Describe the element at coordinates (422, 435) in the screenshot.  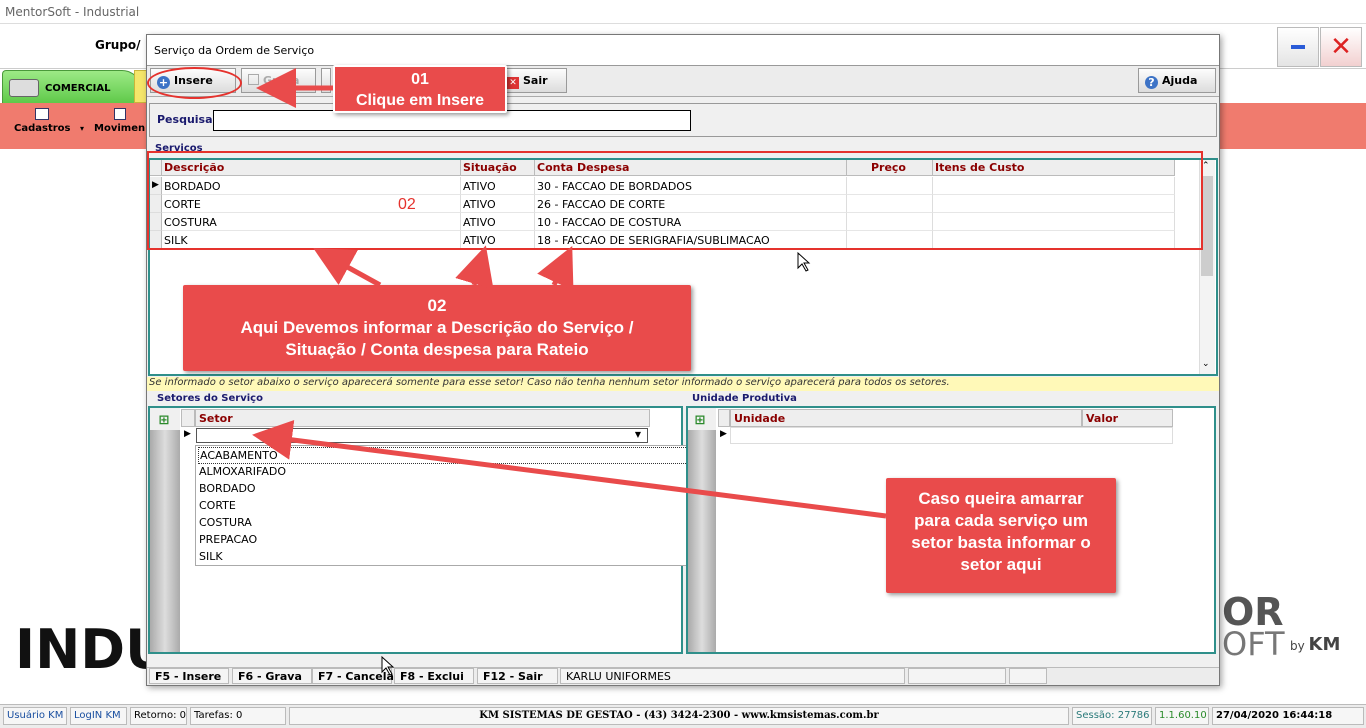
I see `setor-combo` at that location.